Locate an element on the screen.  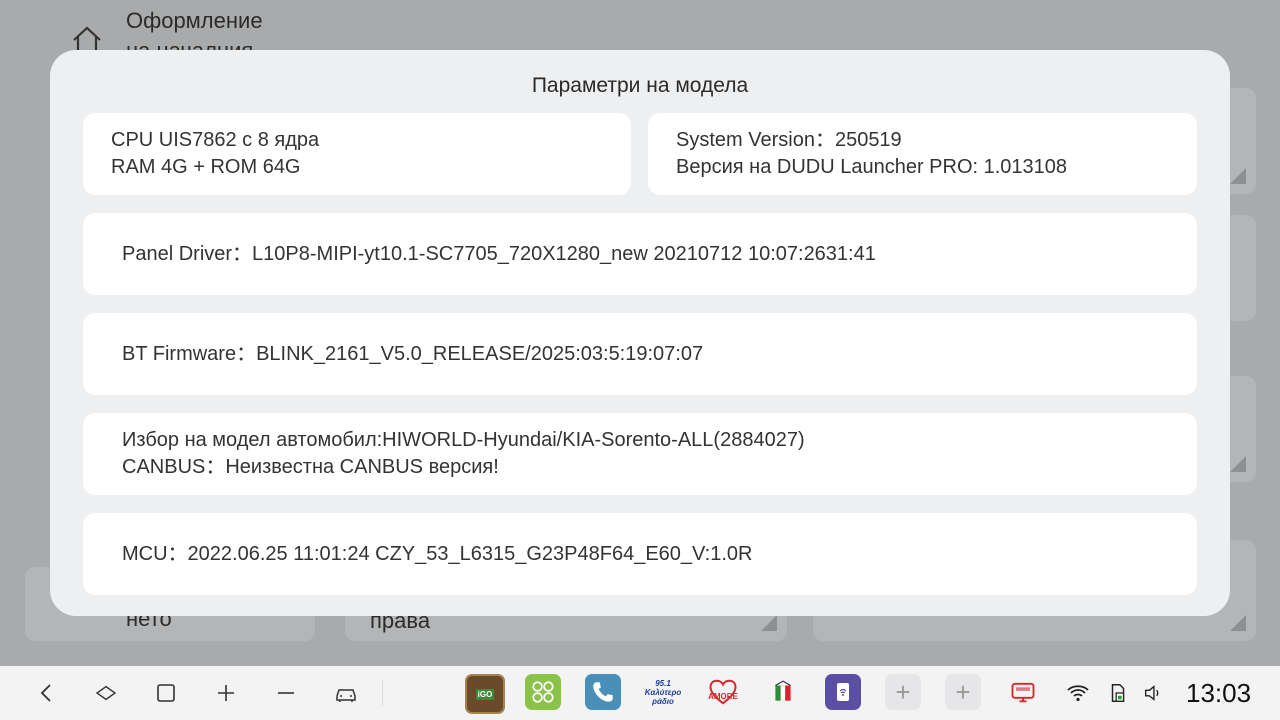
car-icon is located at coordinates (346, 695).